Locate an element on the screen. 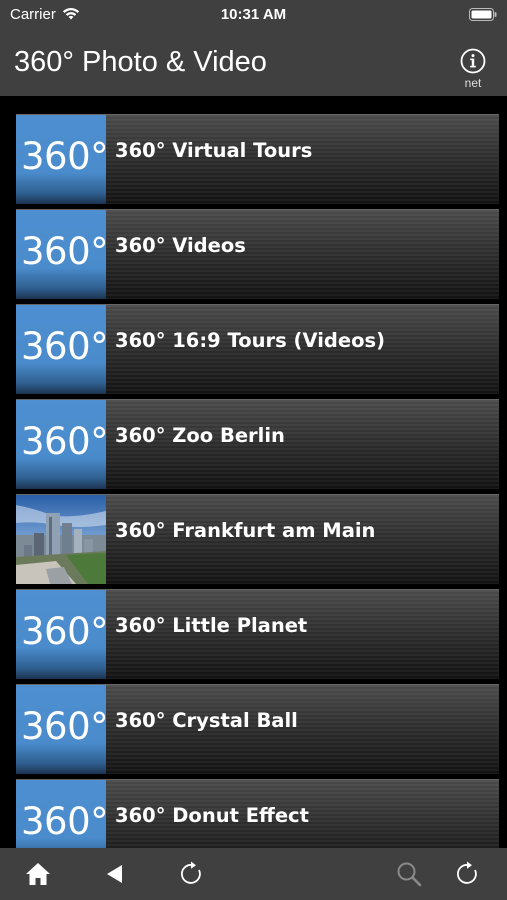  list-item: 360° 360° 16:9 Tours (Videos) is located at coordinates (257, 349).